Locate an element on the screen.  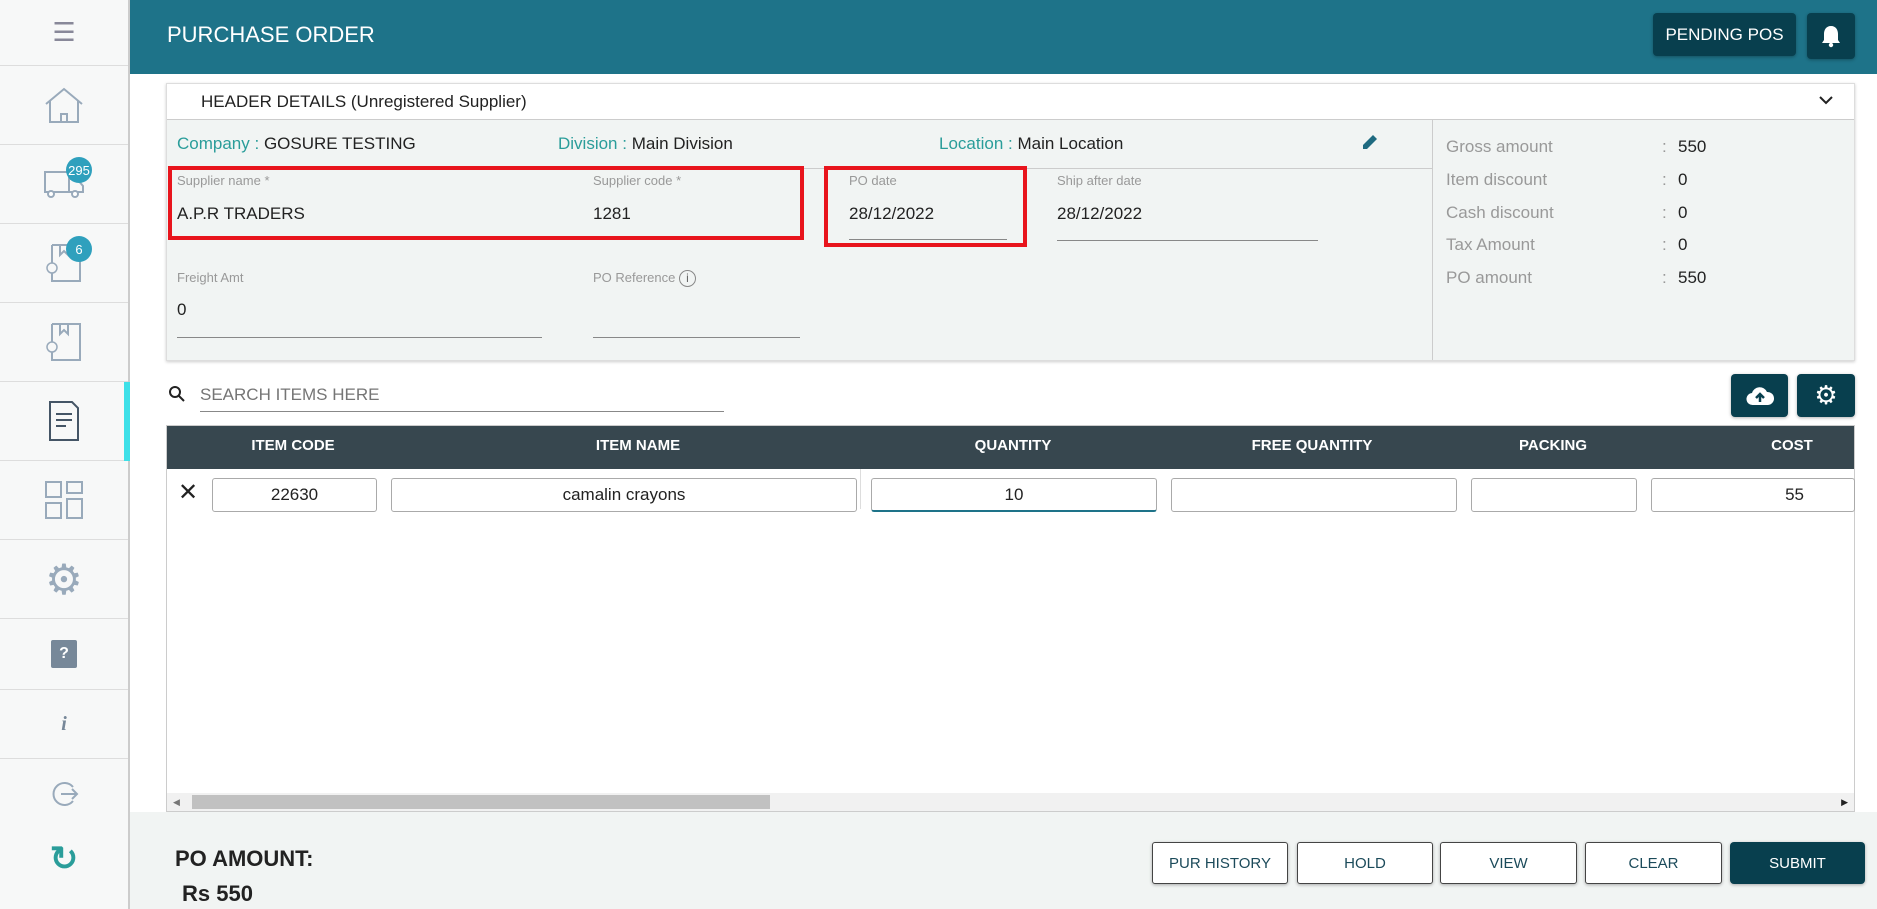
supplier-code-label: Supplier code * is located at coordinates (637, 180).